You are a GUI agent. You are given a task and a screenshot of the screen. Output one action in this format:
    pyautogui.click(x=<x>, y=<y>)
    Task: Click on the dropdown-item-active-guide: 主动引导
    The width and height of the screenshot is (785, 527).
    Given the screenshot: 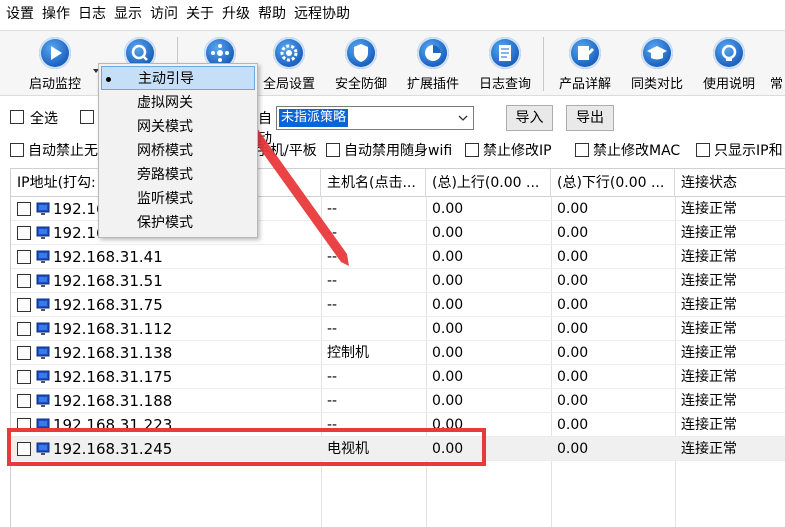 What is the action you would take?
    pyautogui.click(x=178, y=78)
    